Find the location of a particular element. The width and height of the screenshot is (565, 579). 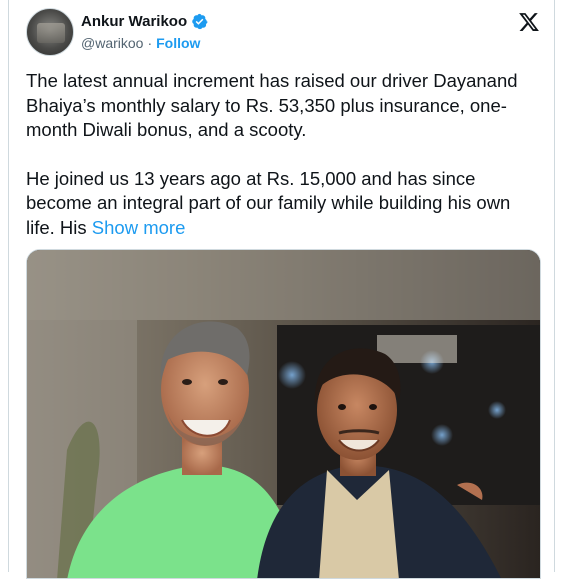

author-name: Ankur Warikoo is located at coordinates (134, 21).